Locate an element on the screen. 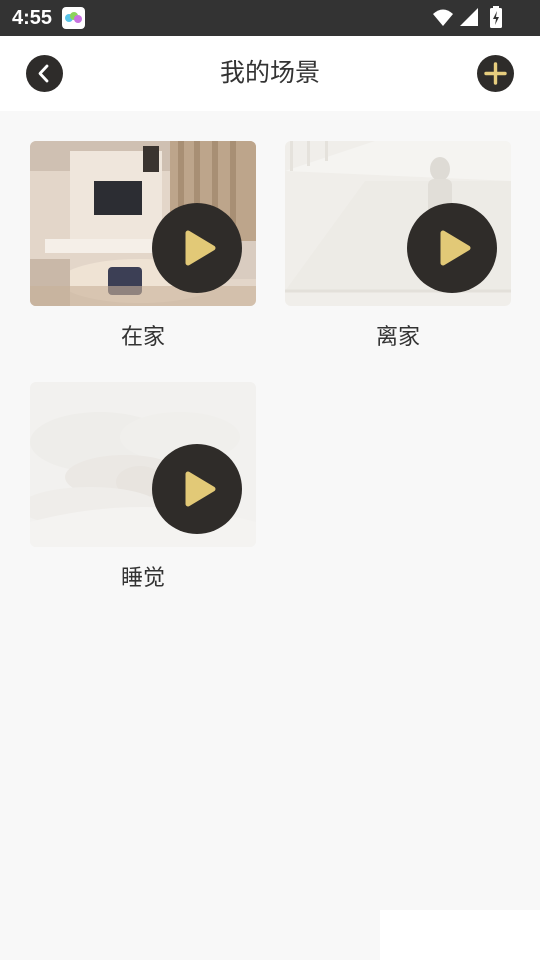 This screenshot has width=540, height=960. scene-card-sleep: 睡觉 is located at coordinates (143, 488).